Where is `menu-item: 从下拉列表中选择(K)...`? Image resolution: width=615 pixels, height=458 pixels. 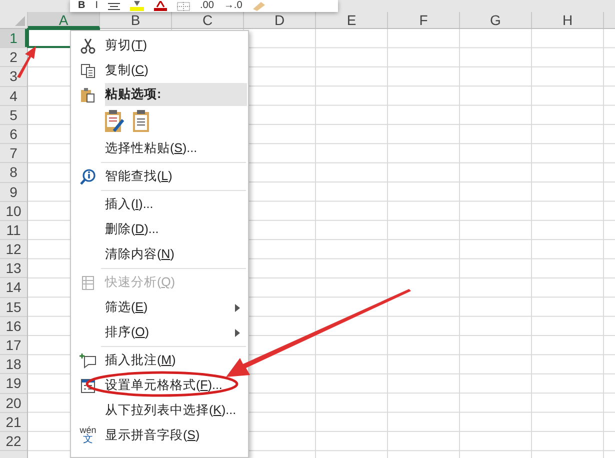 menu-item: 从下拉列表中选择(K)... is located at coordinates (176, 410).